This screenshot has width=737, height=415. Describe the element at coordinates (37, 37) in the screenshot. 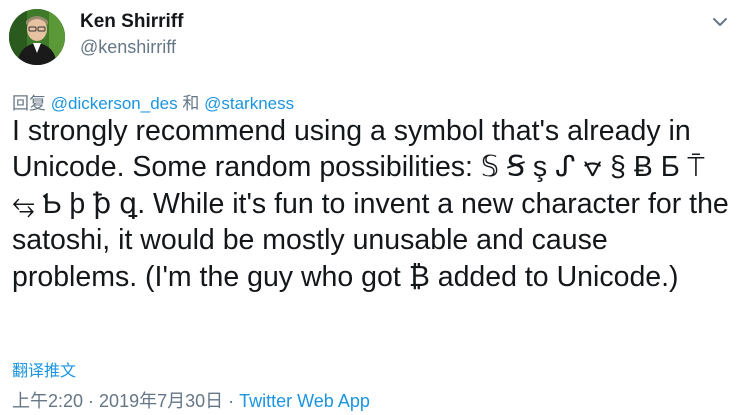

I see `avatar` at that location.